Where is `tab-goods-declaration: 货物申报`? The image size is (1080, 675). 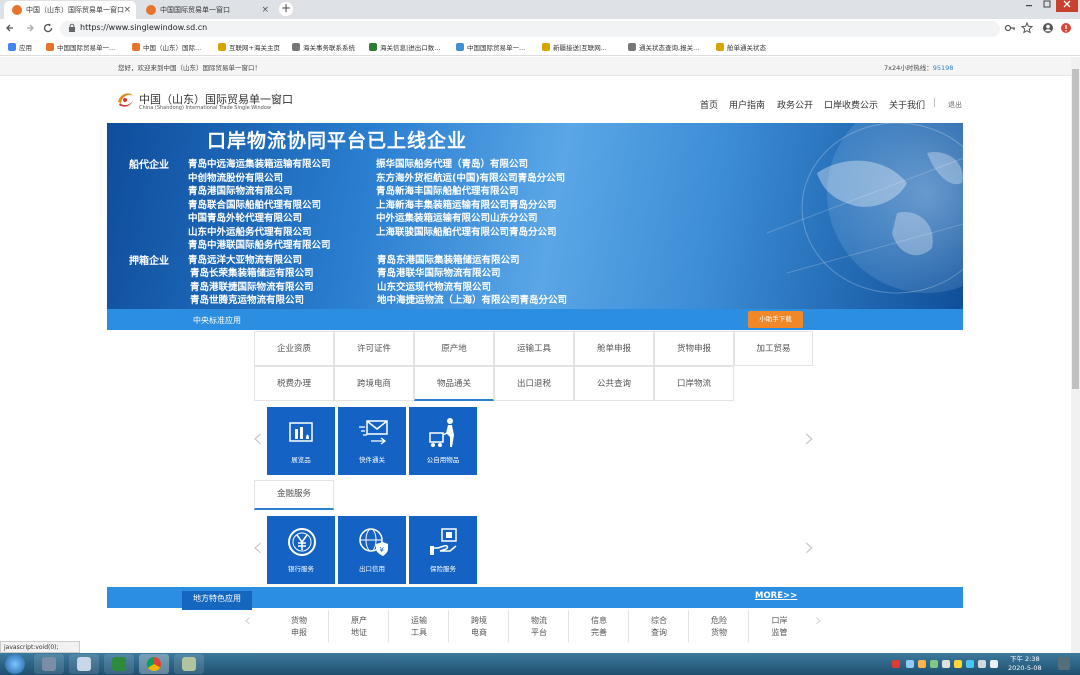
tab-goods-declaration: 货物申报 is located at coordinates (694, 348).